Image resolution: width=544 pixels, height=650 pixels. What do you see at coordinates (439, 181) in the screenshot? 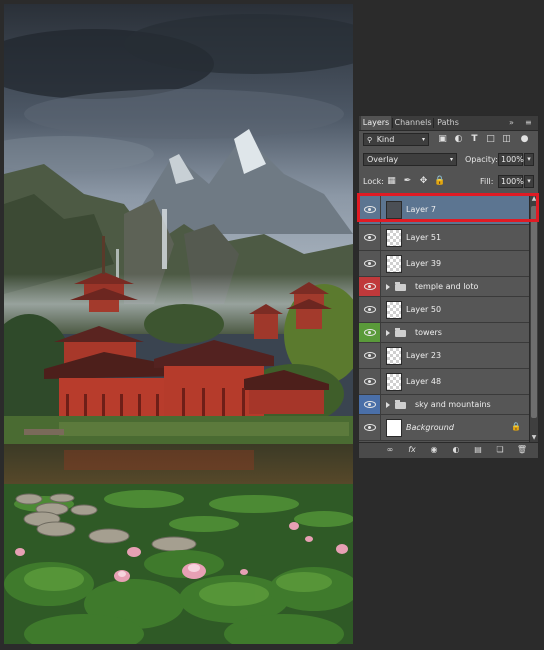
I see `lock-all-icon: 🔒` at bounding box center [439, 181].